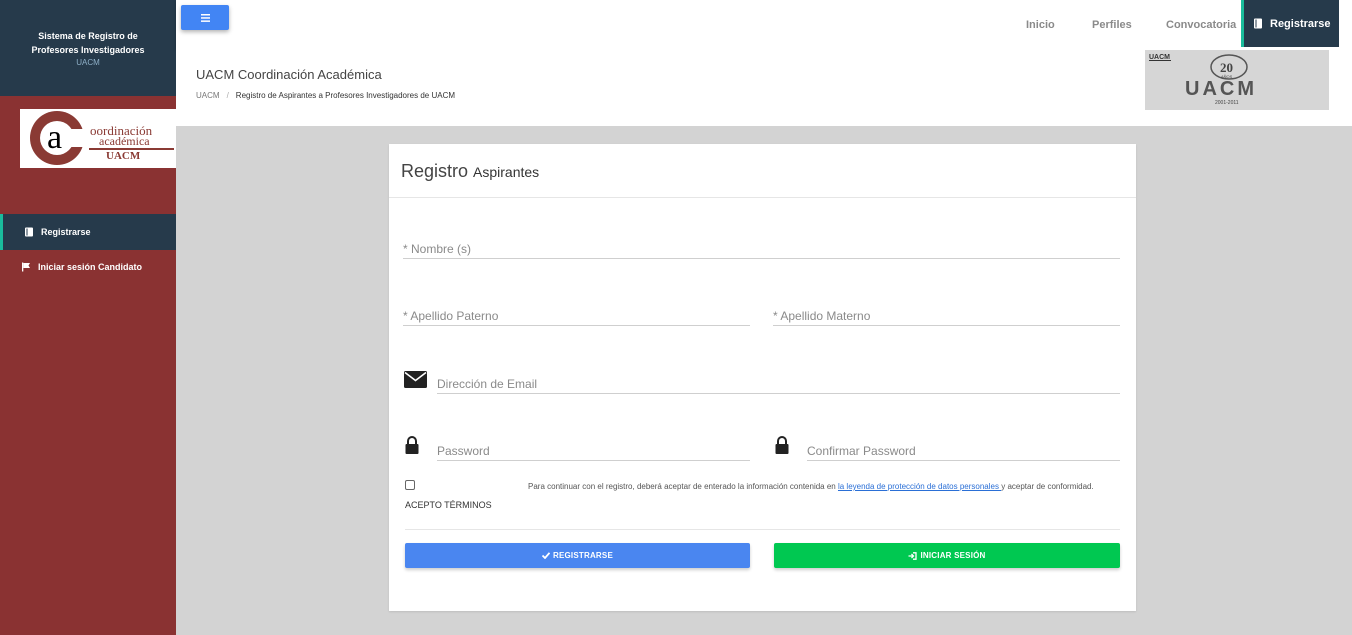 The height and width of the screenshot is (635, 1352). I want to click on badge-number: 20, so click(1226, 67).